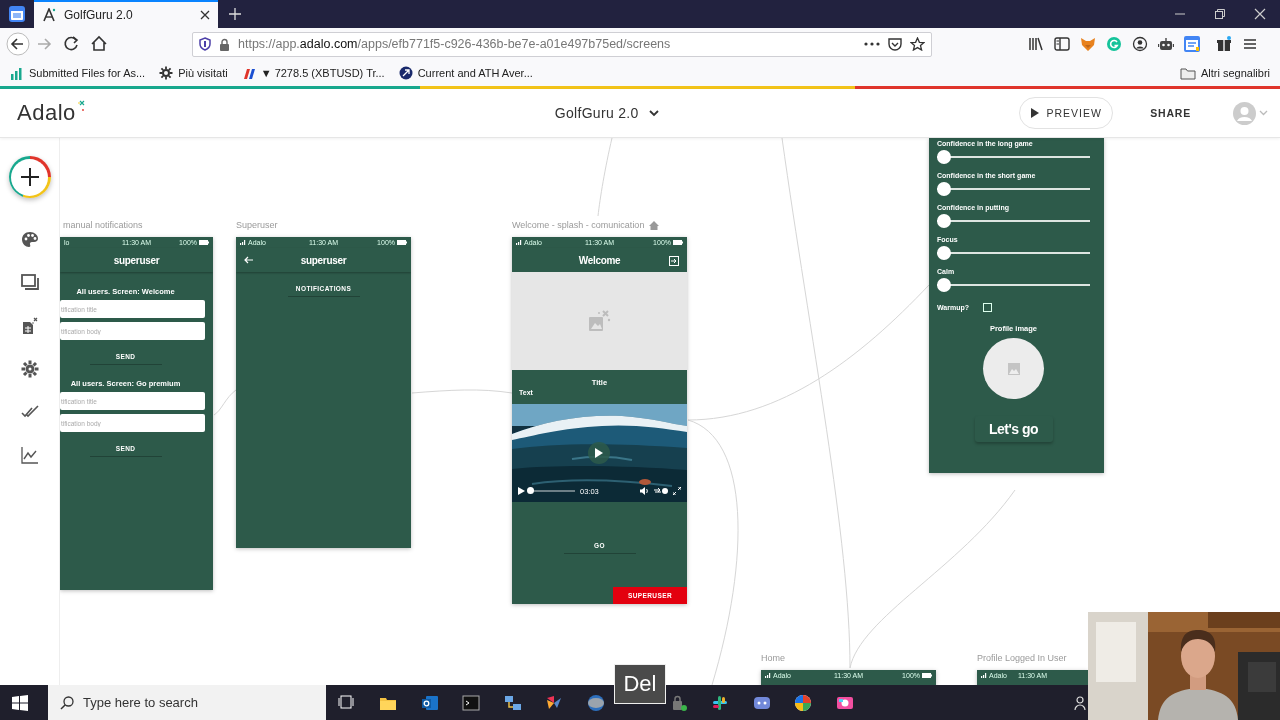  What do you see at coordinates (429, 702) in the screenshot?
I see `mail-icon` at bounding box center [429, 702].